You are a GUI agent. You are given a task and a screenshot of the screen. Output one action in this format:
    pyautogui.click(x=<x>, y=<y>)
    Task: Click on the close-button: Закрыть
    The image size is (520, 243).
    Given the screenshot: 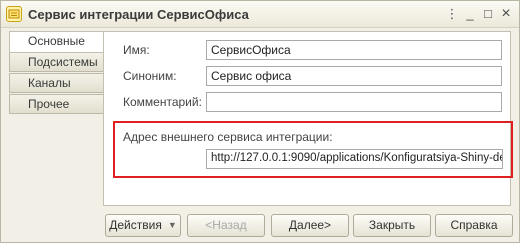 What is the action you would take?
    pyautogui.click(x=392, y=225)
    